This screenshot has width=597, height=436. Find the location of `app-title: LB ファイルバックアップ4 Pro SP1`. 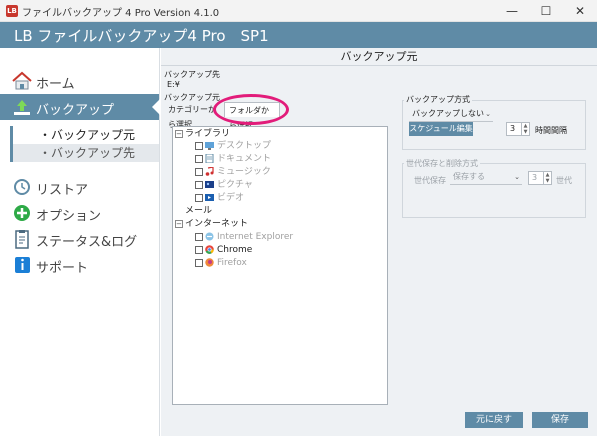

app-title: LB ファイルバックアップ4 Pro SP1 is located at coordinates (141, 36).